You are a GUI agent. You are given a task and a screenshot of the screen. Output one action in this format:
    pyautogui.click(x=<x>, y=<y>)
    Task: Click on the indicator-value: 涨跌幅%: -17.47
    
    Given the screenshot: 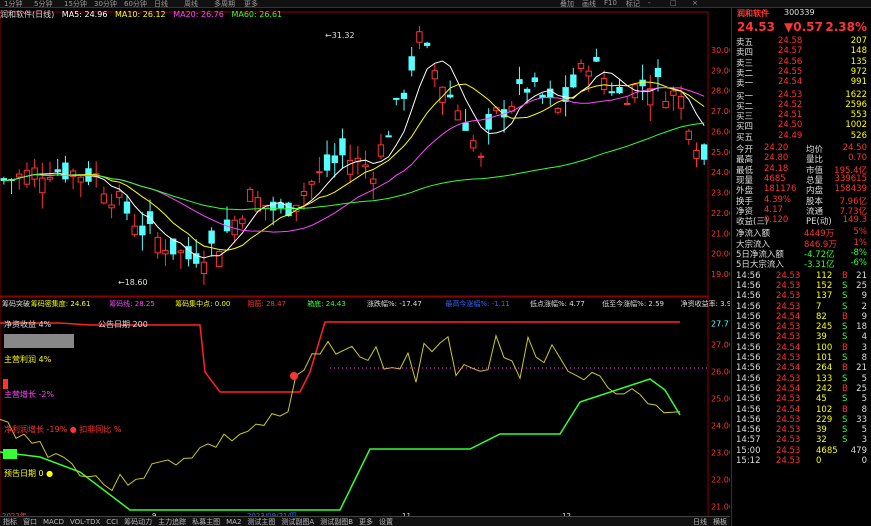 What is the action you would take?
    pyautogui.click(x=394, y=303)
    